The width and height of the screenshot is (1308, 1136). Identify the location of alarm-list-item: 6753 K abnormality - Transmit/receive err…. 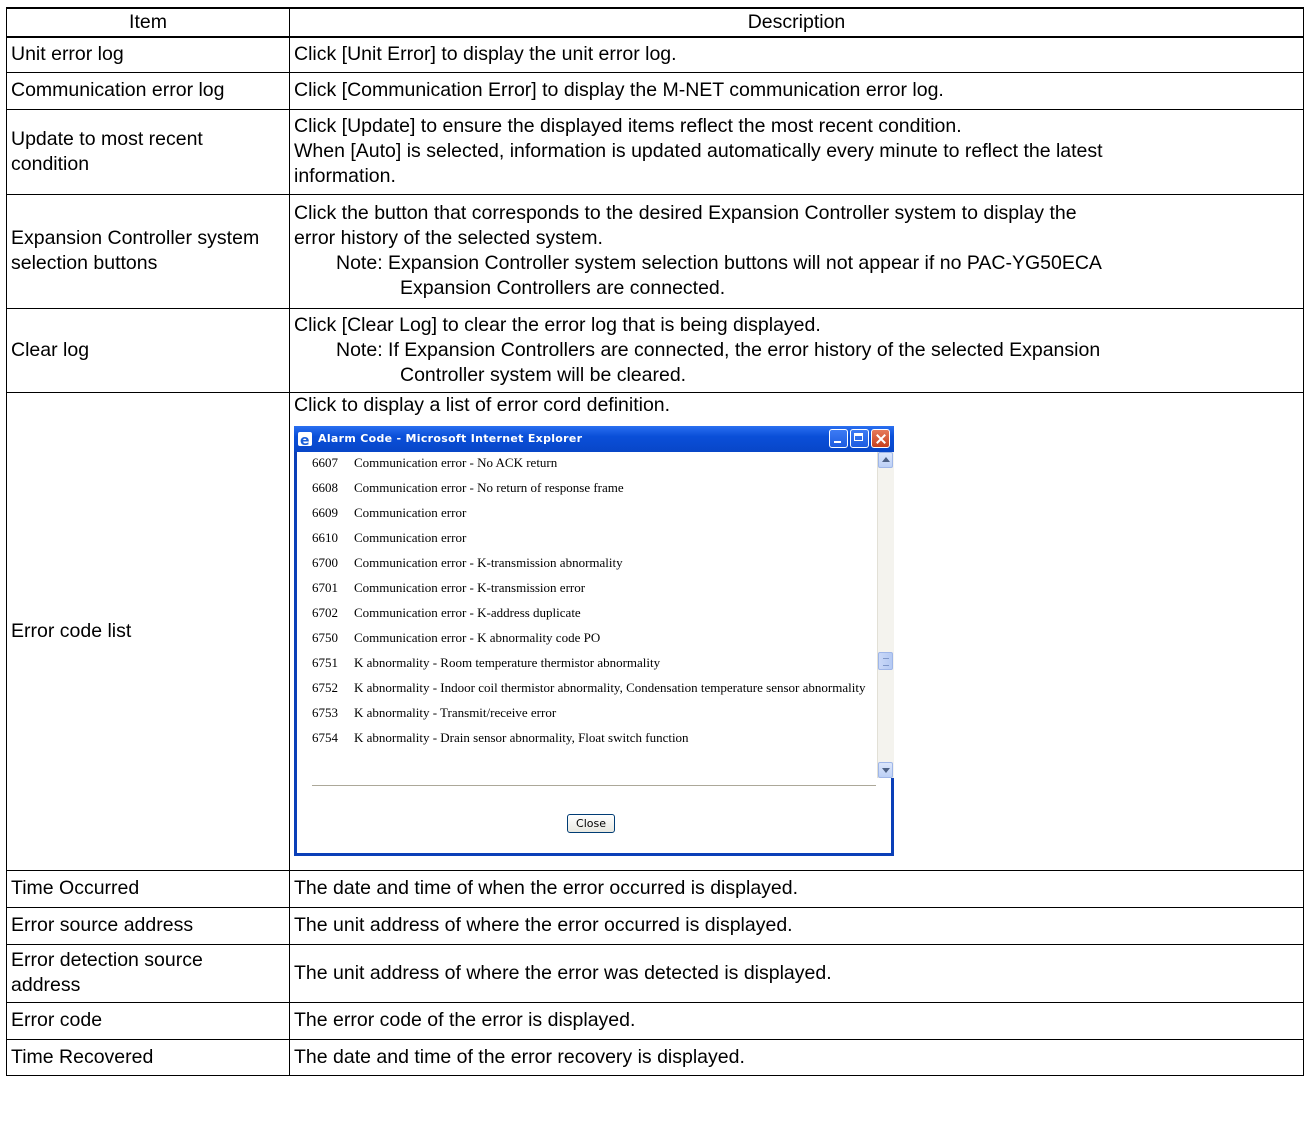
(585, 713).